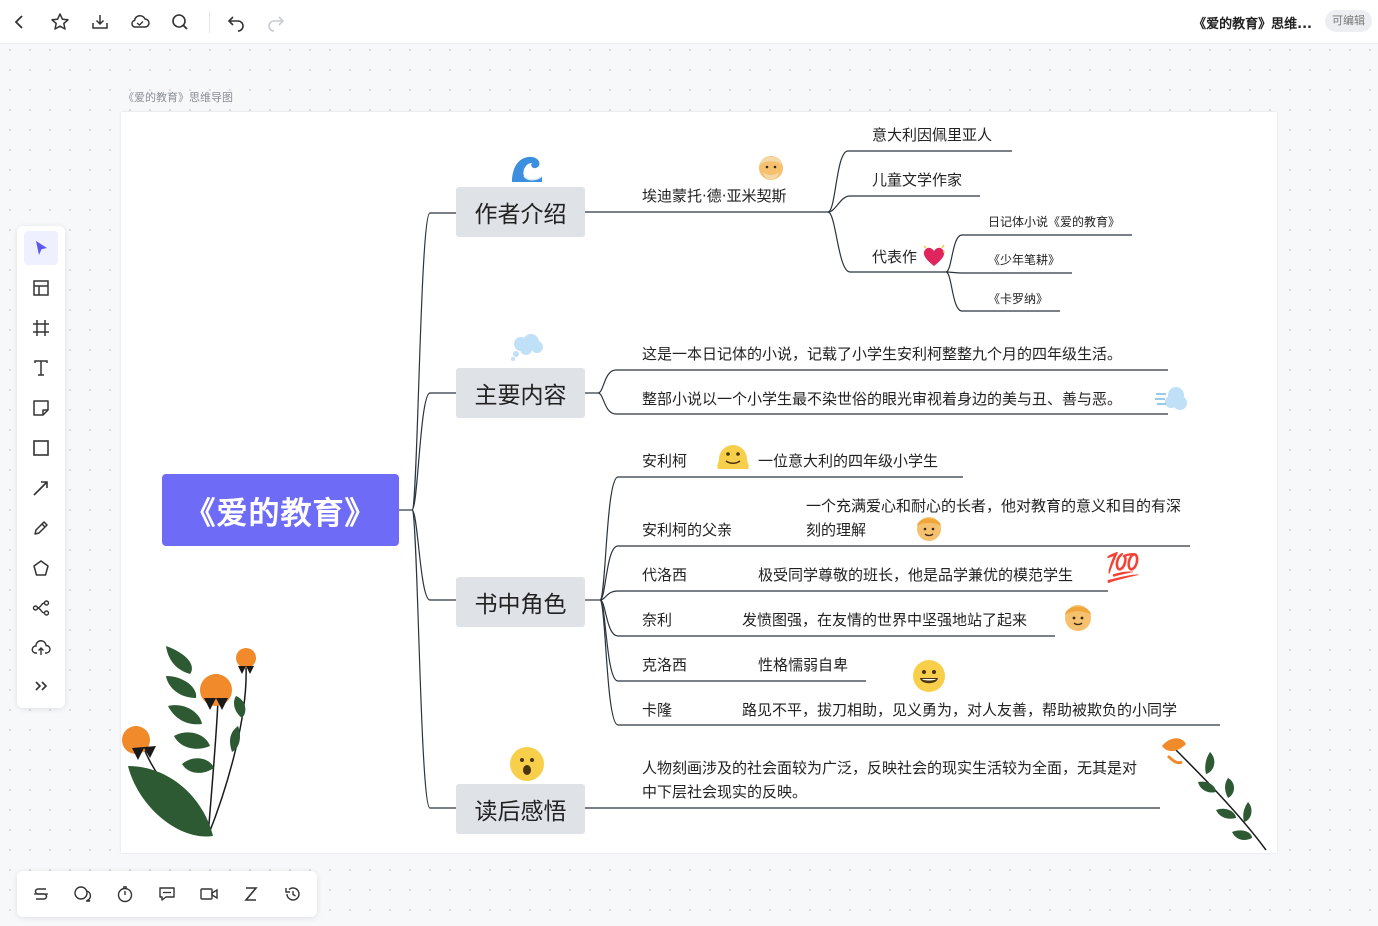  I want to click on select-icon, so click(41, 248).